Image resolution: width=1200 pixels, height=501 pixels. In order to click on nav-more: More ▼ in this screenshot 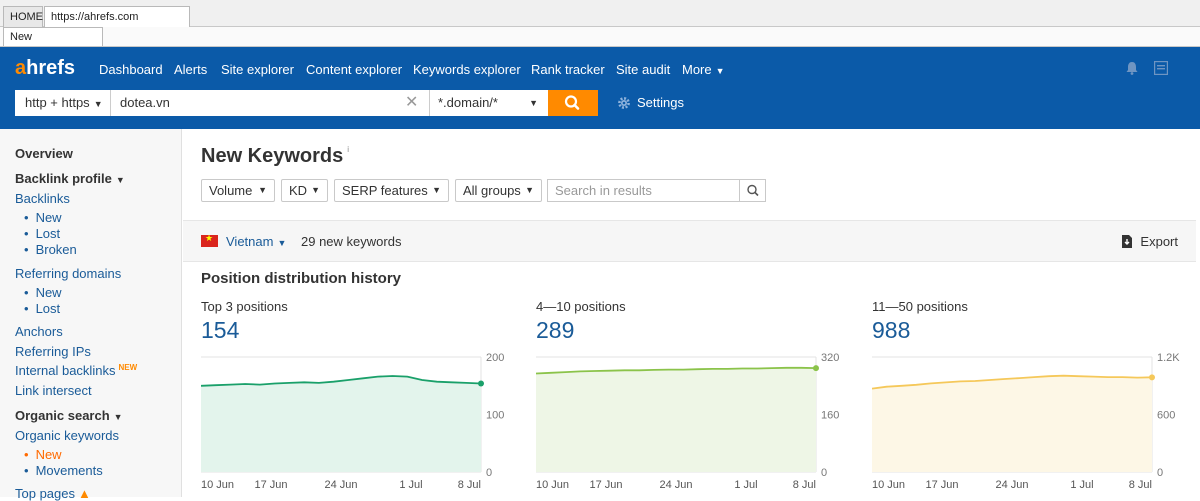, I will do `click(703, 69)`.